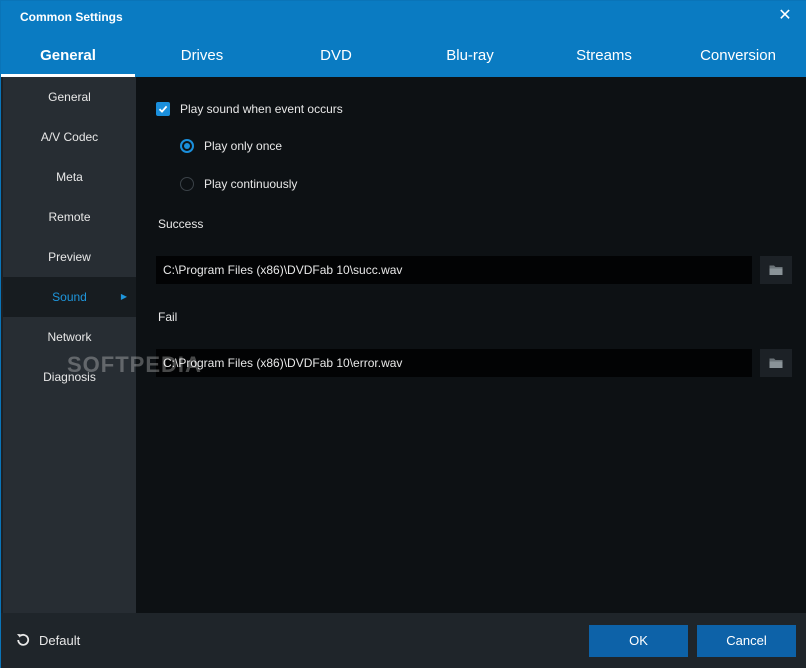  I want to click on sidebar-item-label: General, so click(69, 97).